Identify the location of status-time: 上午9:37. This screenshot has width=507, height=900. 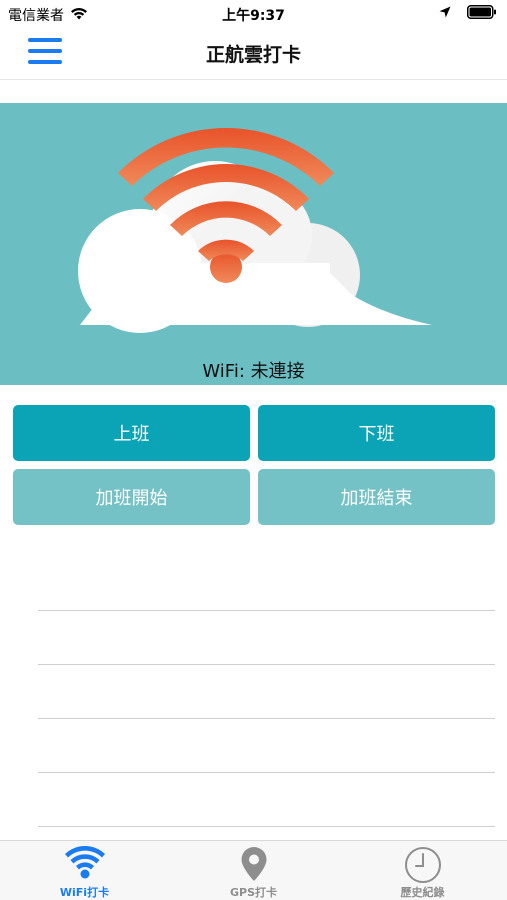
(253, 16).